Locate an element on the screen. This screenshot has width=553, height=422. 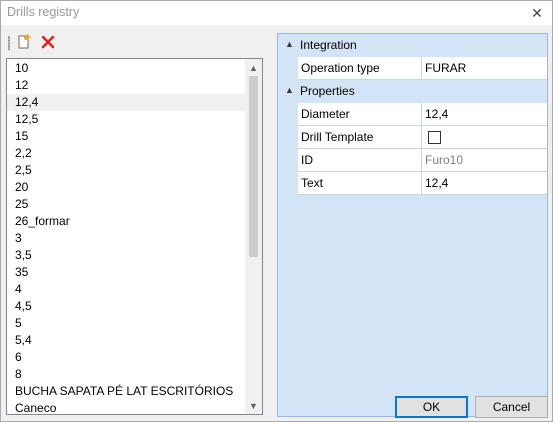
new-drill-button is located at coordinates (24, 42).